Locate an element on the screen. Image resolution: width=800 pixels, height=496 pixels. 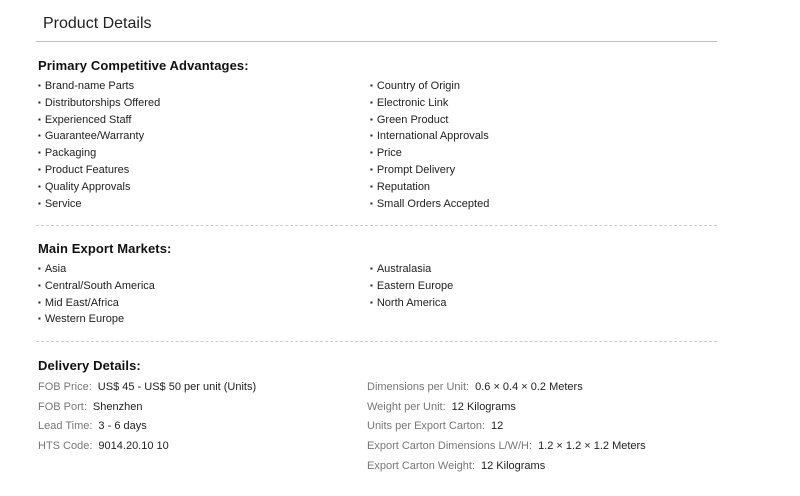
list-item: Reputation is located at coordinates (429, 187).